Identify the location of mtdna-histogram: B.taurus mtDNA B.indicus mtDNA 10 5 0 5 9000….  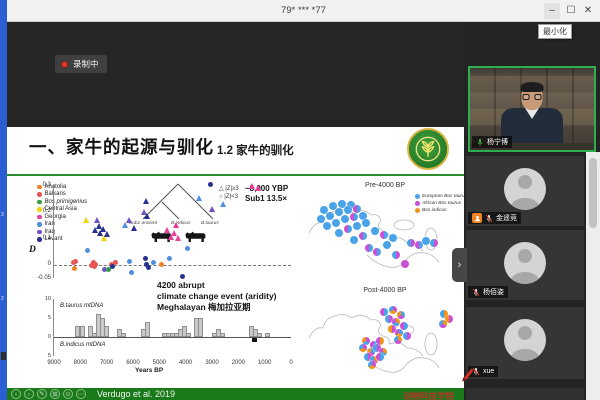
(168, 331).